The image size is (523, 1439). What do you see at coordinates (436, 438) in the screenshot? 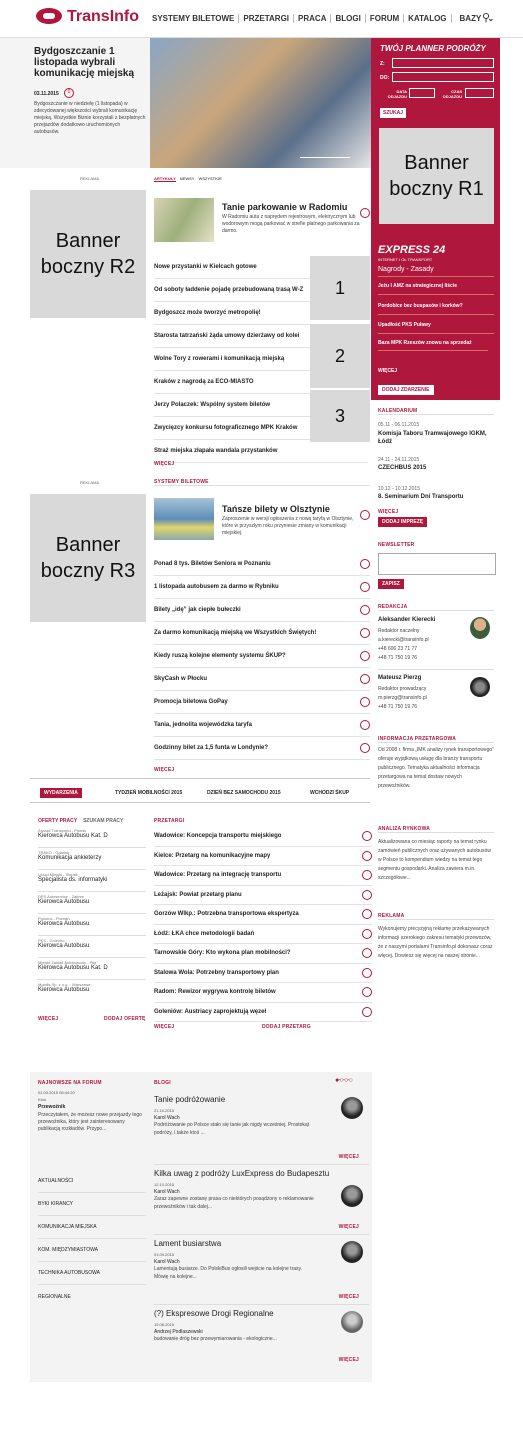
I see `event-name: Komisja Taboru Tramwajowego IGKM, Łódź` at bounding box center [436, 438].